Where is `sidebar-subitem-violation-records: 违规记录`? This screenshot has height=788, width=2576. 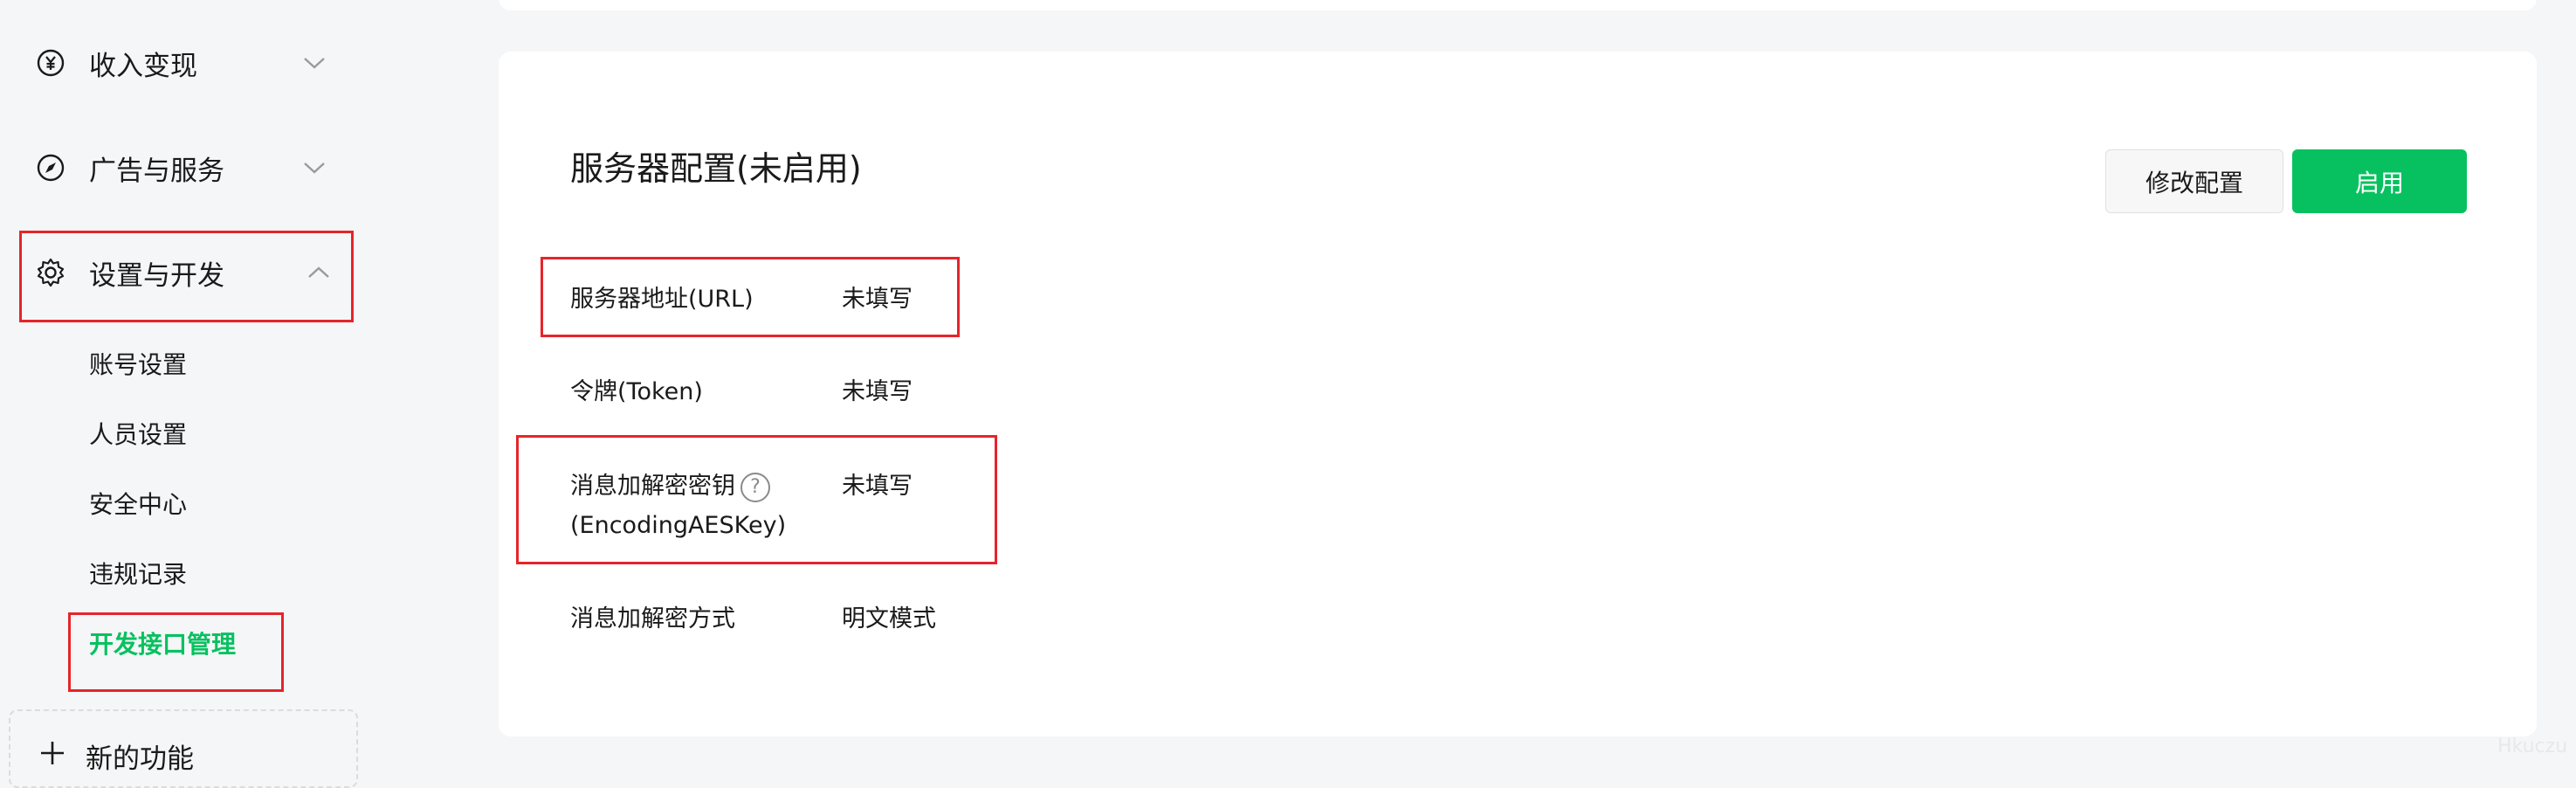 sidebar-subitem-violation-records: 违规记录 is located at coordinates (138, 574).